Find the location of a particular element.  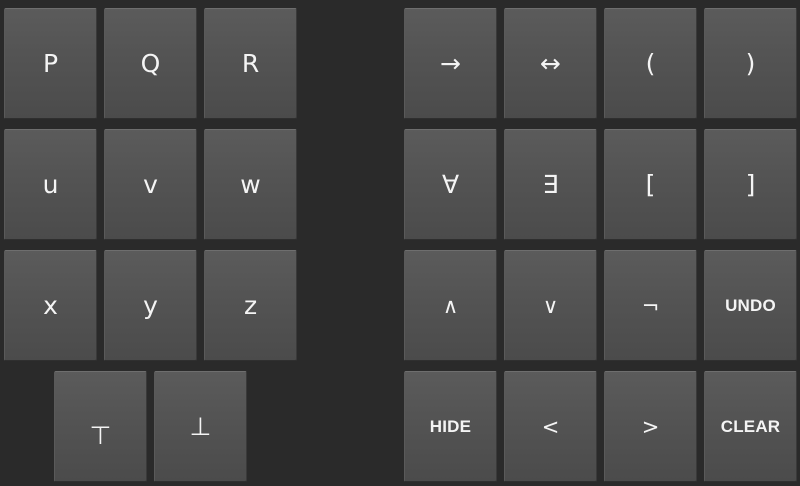

key-and: ∧ is located at coordinates (450, 305).